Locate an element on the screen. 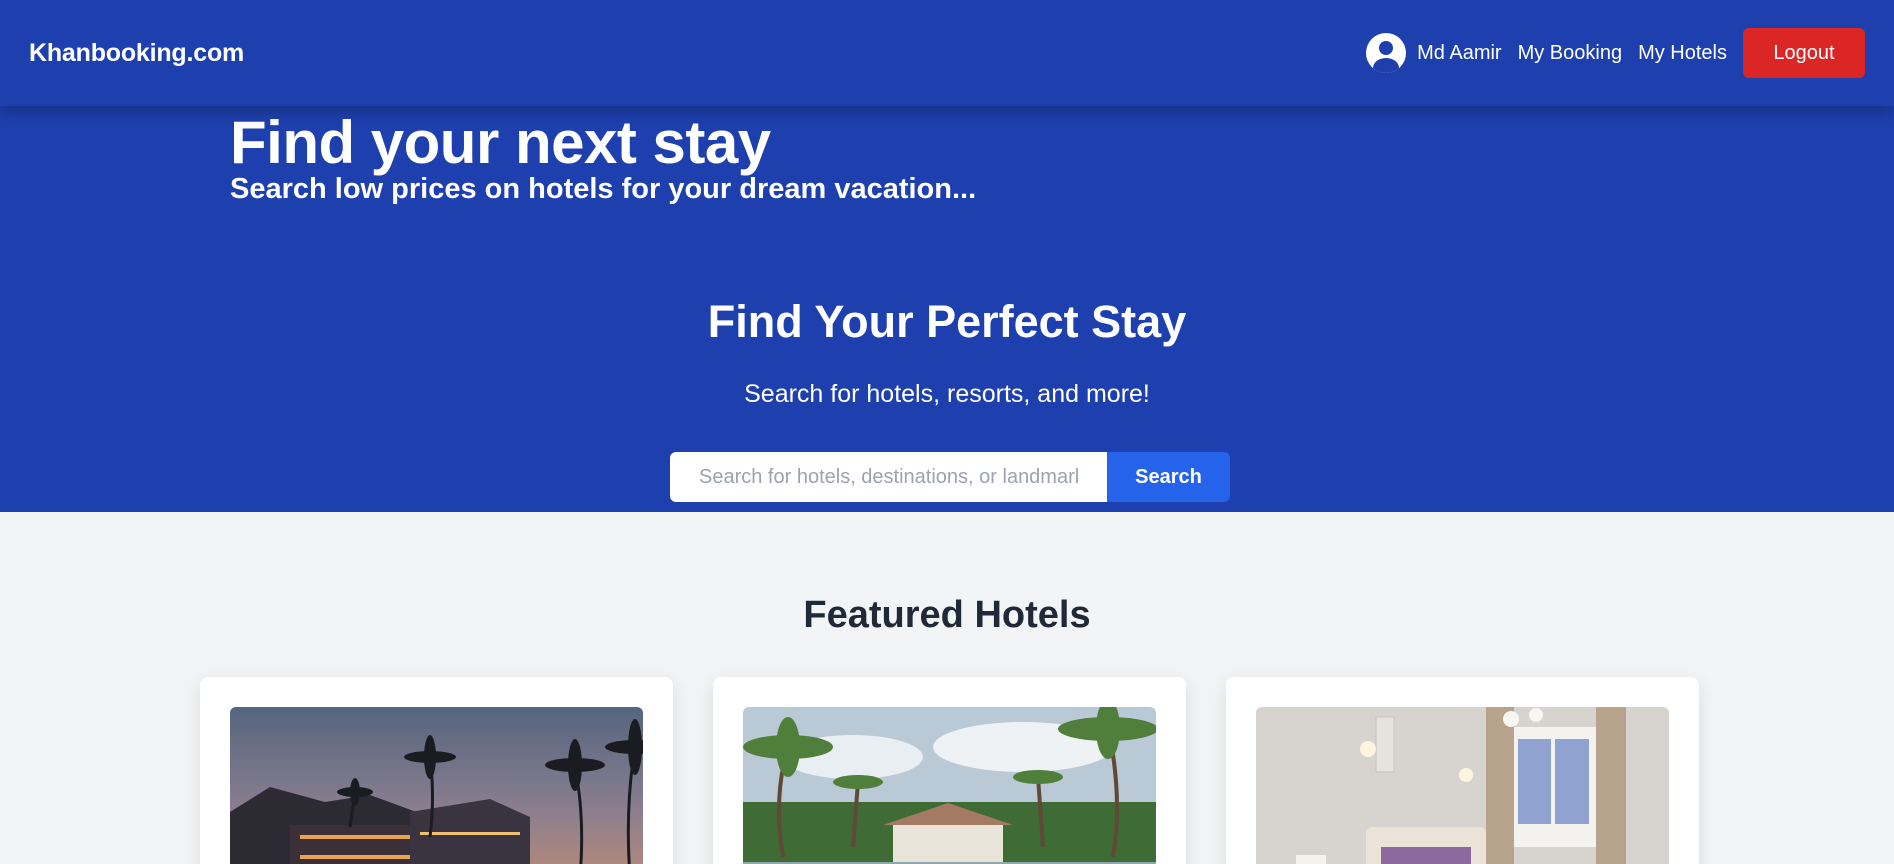 The height and width of the screenshot is (864, 1894). user-profile: Md Aamir is located at coordinates (1434, 53).